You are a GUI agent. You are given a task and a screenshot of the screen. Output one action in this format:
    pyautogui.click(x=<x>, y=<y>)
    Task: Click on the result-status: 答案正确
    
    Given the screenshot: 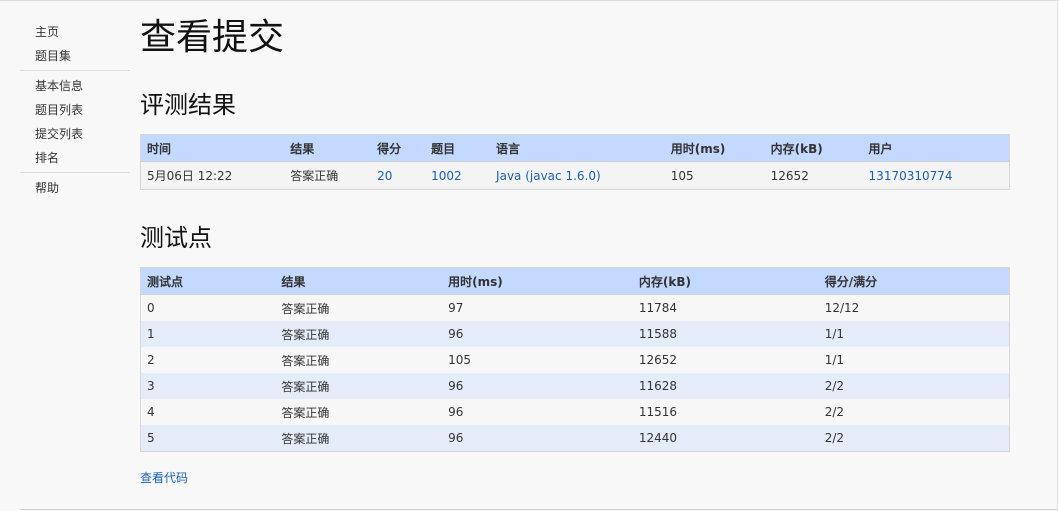 What is the action you would take?
    pyautogui.click(x=328, y=175)
    